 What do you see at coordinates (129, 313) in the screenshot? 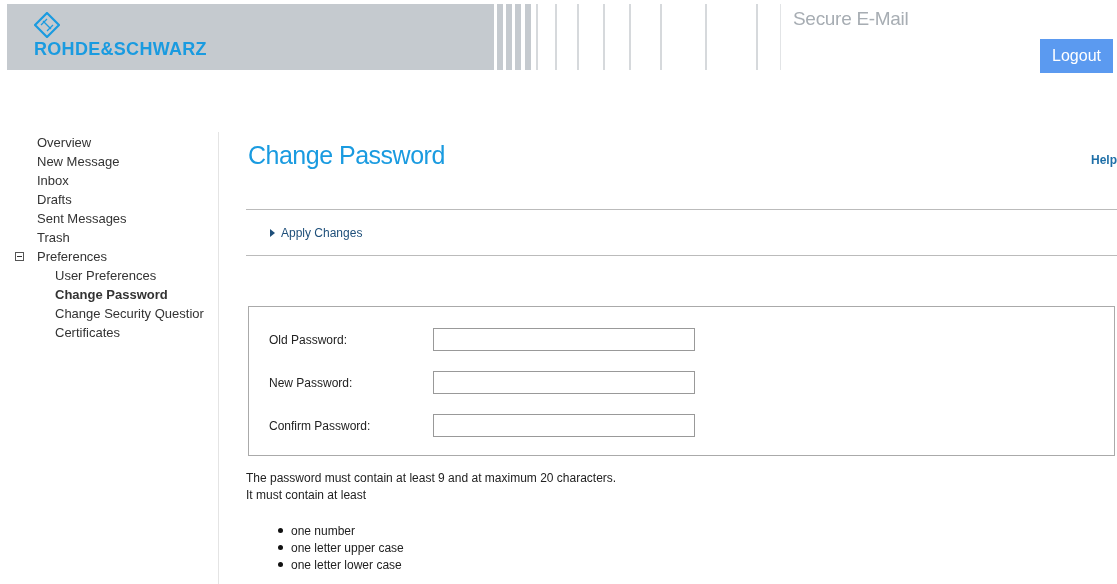
I see `sidebar-item: Change Security Questior` at bounding box center [129, 313].